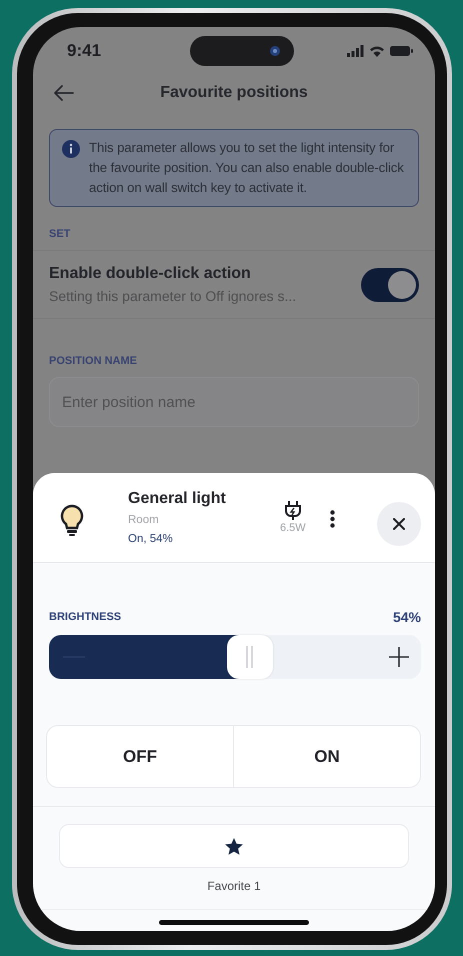  Describe the element at coordinates (71, 149) in the screenshot. I see `info-icon` at that location.